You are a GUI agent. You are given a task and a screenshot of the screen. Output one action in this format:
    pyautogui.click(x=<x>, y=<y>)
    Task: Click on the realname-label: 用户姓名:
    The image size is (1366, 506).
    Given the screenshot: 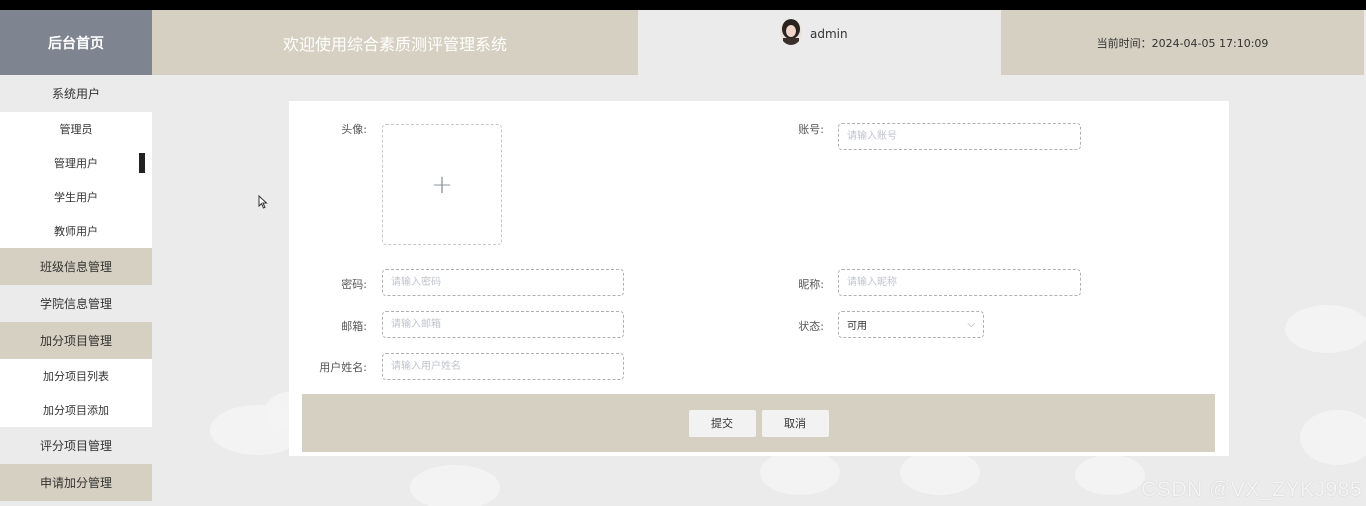 What is the action you would take?
    pyautogui.click(x=343, y=367)
    